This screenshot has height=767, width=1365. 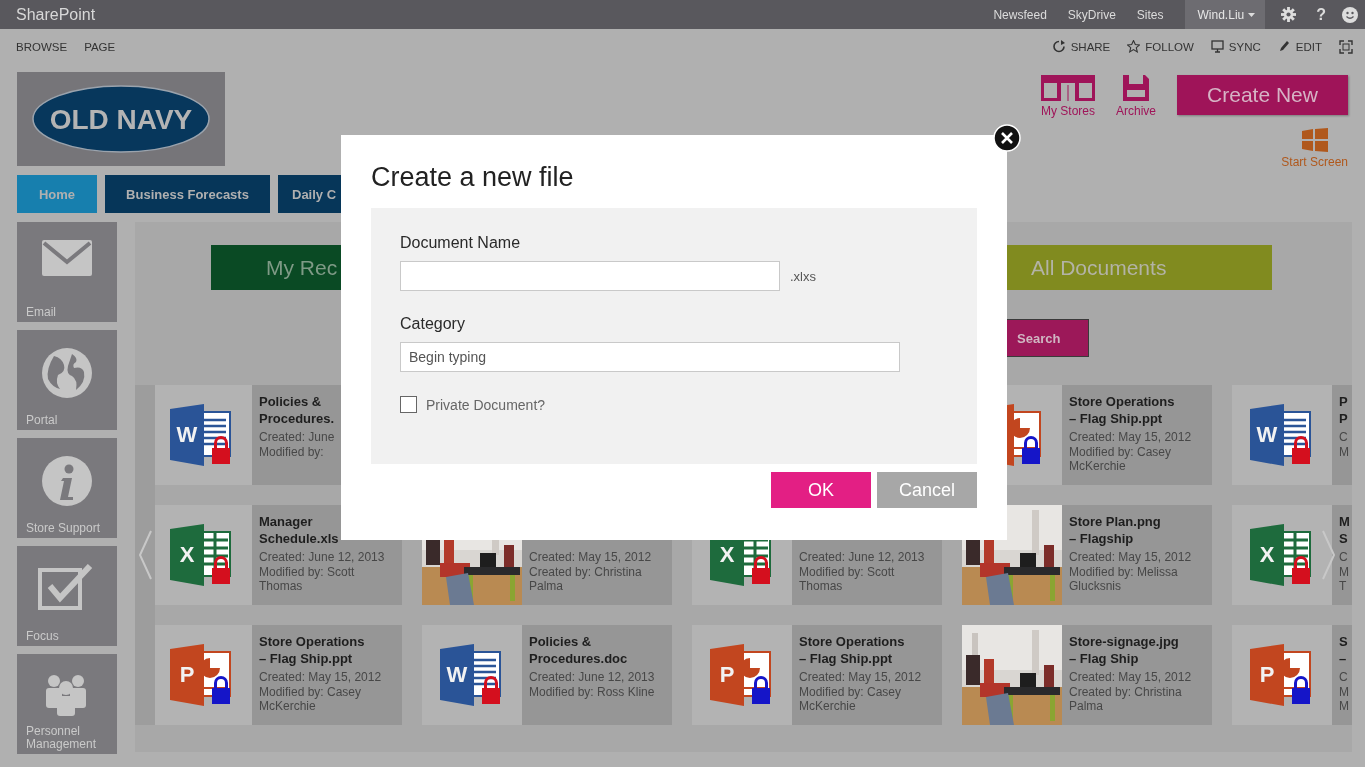 What do you see at coordinates (299, 530) in the screenshot?
I see `file-title: Manager Schedule.xls` at bounding box center [299, 530].